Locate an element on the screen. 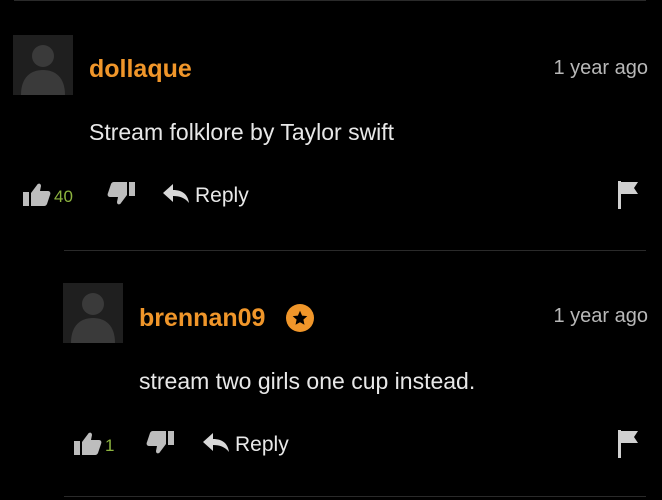 This screenshot has width=662, height=500. comment-text: stream two girls one cup instead. is located at coordinates (307, 381).